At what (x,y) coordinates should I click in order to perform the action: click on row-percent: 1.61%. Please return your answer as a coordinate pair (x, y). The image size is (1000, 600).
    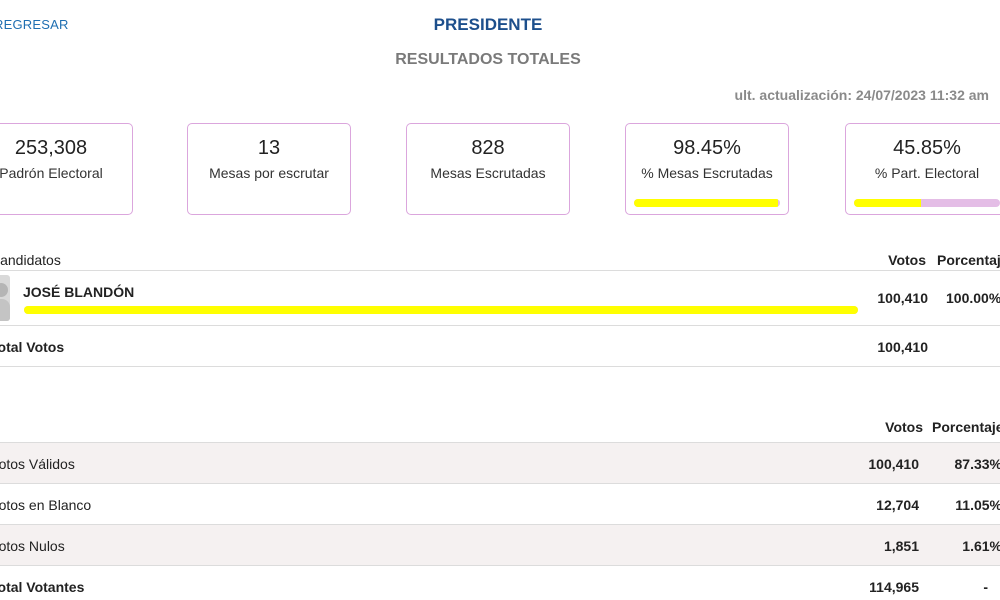
    Looking at the image, I should click on (981, 546).